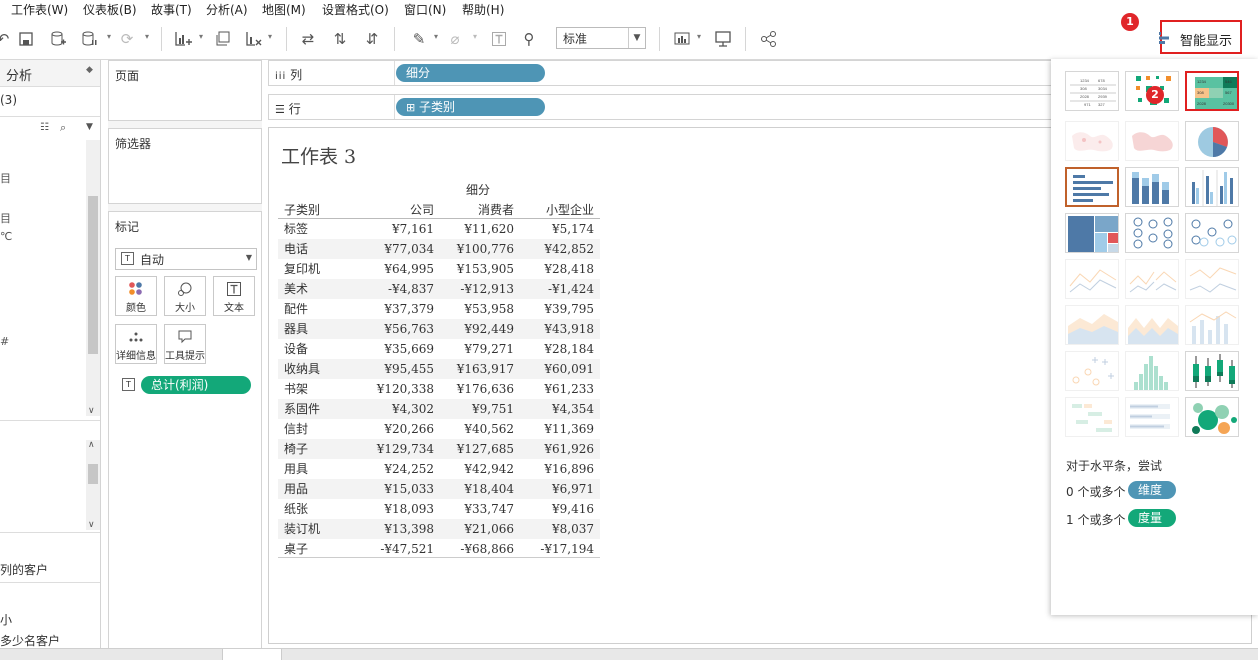 This screenshot has width=1258, height=660. What do you see at coordinates (419, 39) in the screenshot?
I see `highlight-pen-icon: ✎` at bounding box center [419, 39].